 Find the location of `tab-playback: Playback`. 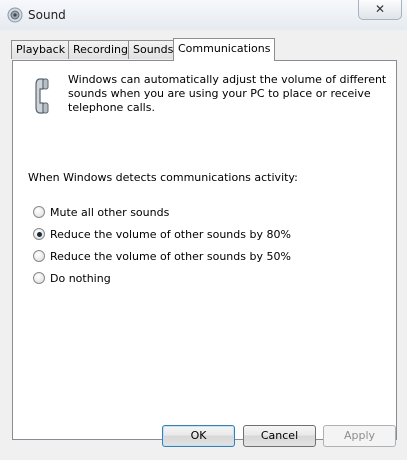

tab-playback: Playback is located at coordinates (41, 49).